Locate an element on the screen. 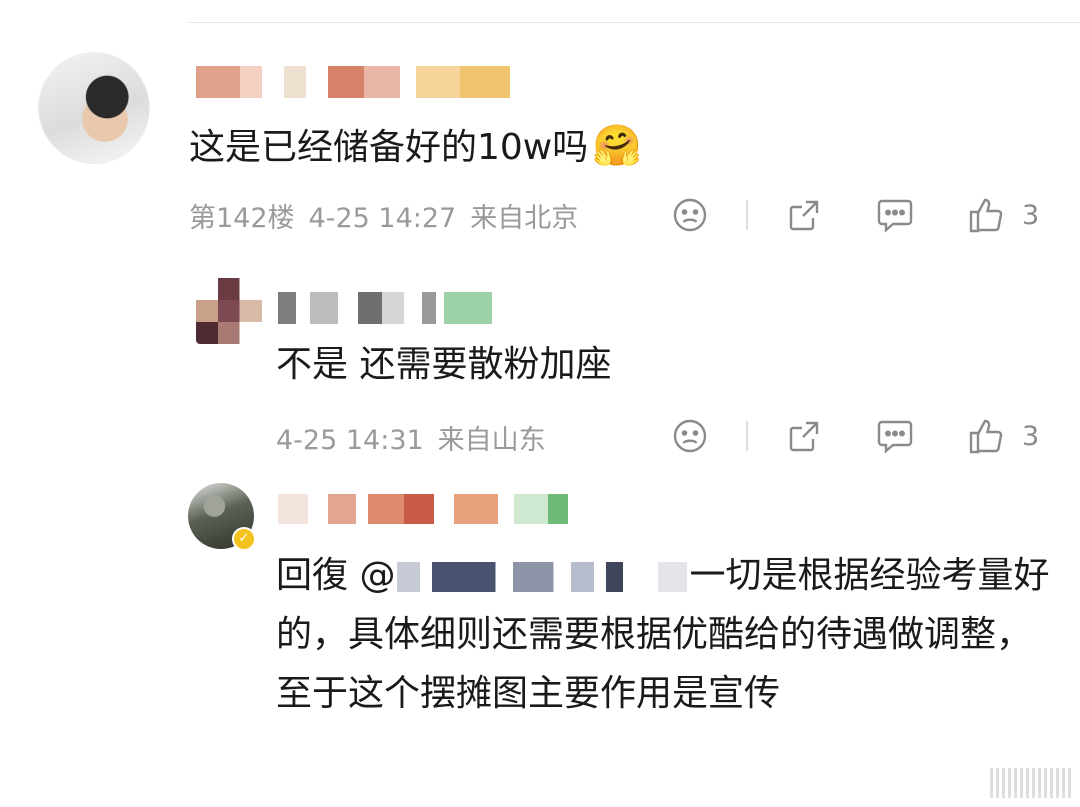 Image resolution: width=1080 pixels, height=807 pixels. comment-text: 这是已经储备好的10w吗 🤗 is located at coordinates (415, 147).